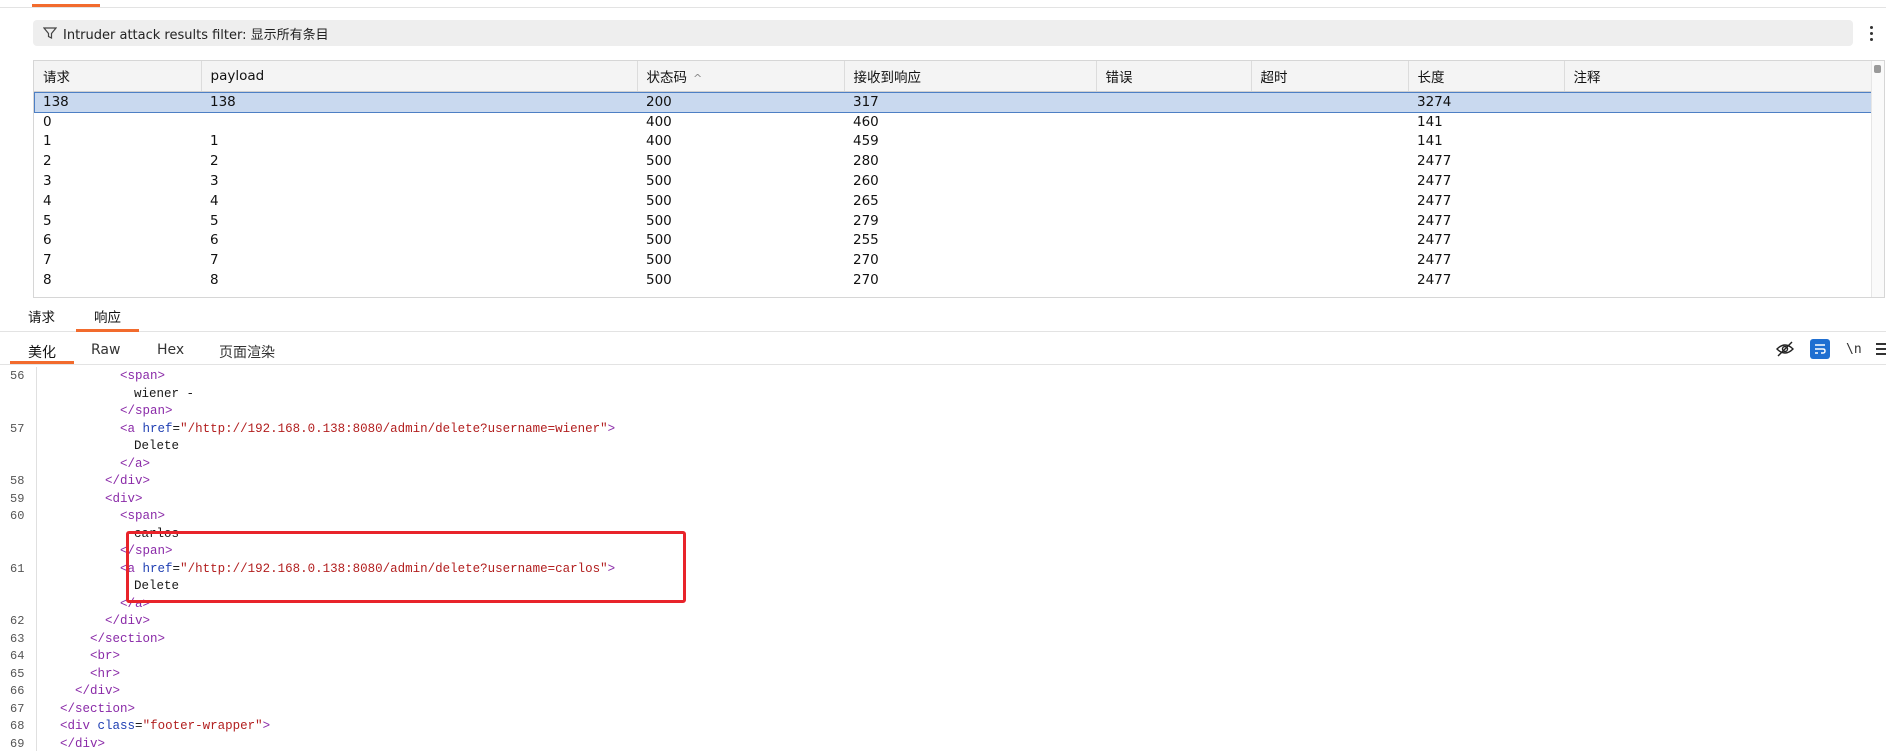 Image resolution: width=1886 pixels, height=751 pixels. I want to click on table-cell: 279, so click(866, 220).